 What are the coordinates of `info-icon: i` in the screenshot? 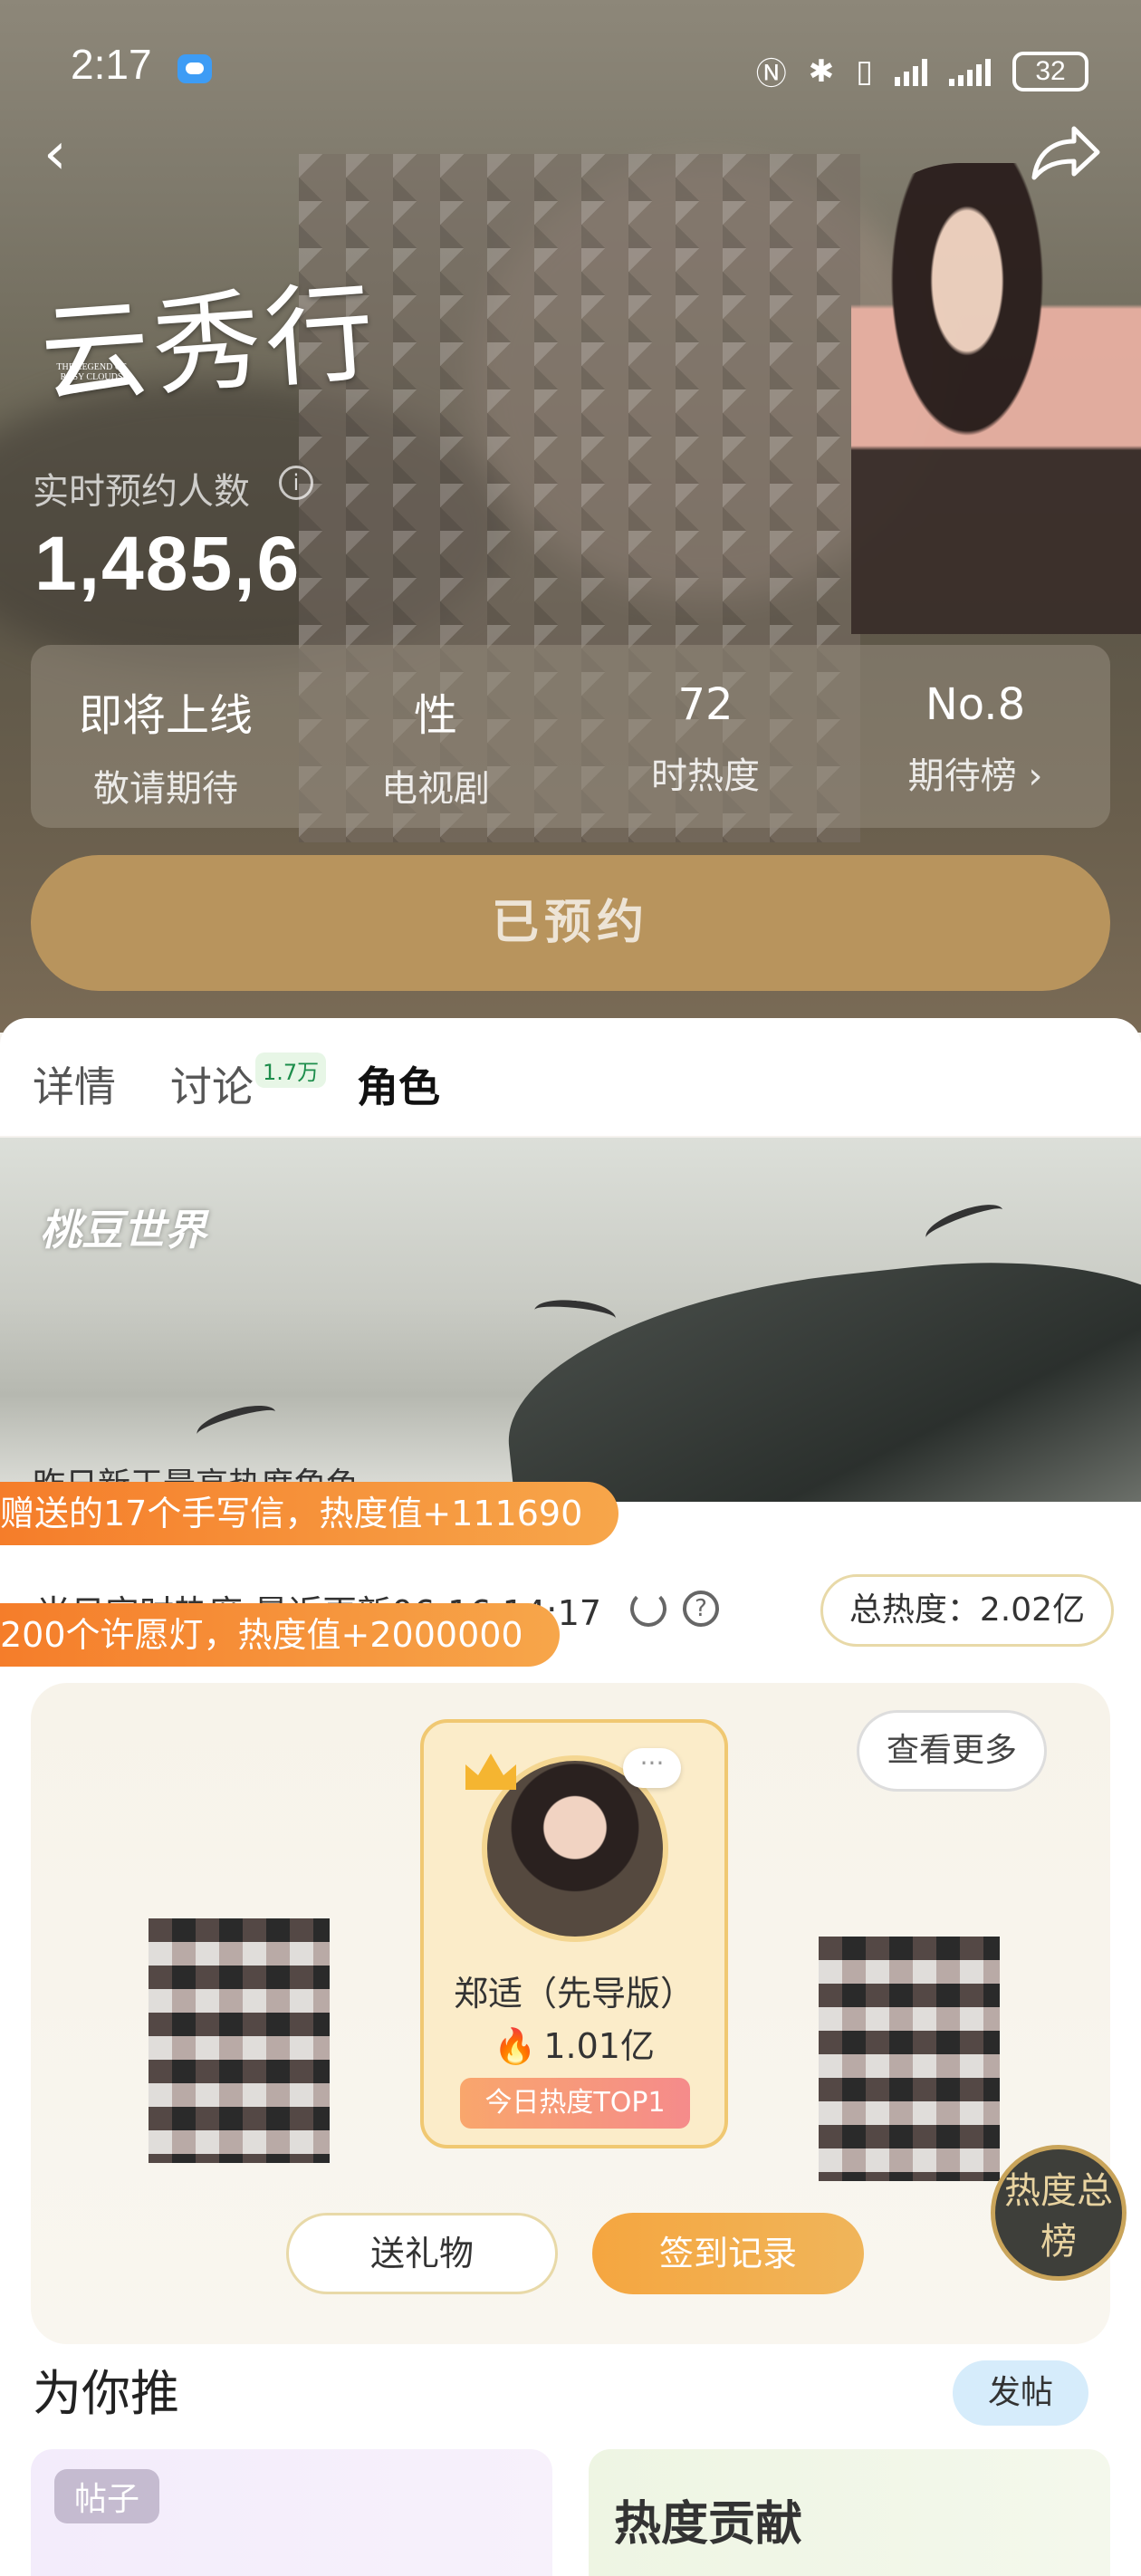 It's located at (296, 483).